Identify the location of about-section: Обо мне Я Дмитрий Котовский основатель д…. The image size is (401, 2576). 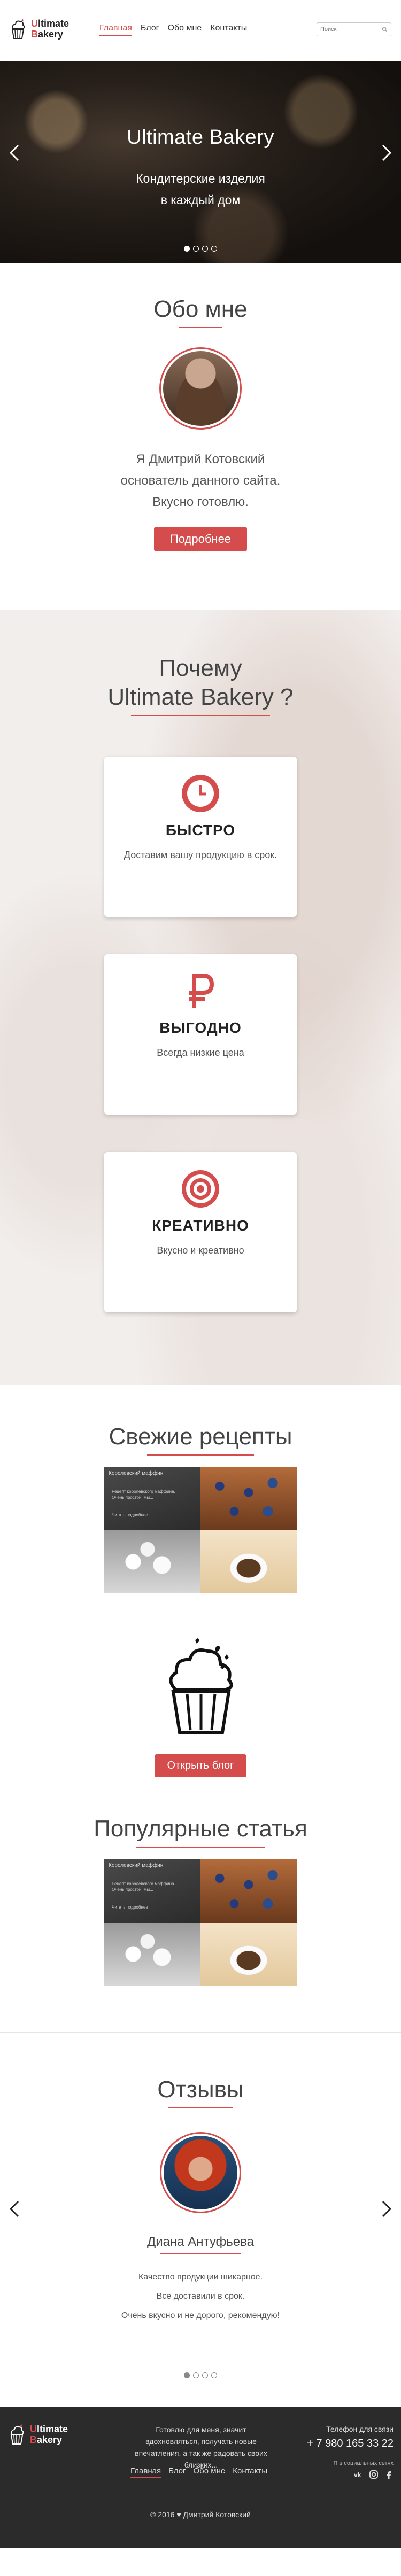
(200, 436).